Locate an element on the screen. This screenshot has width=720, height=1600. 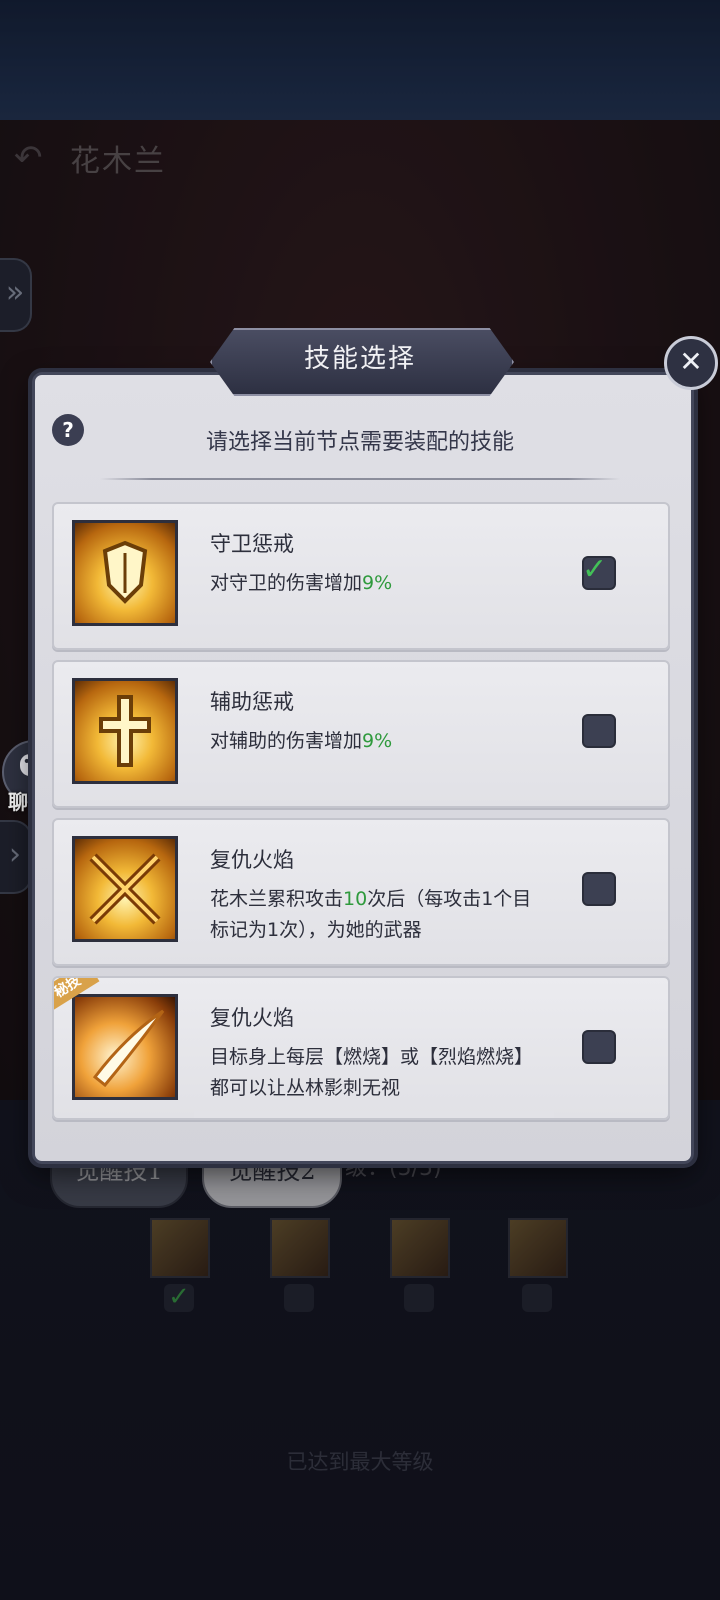
skill-description: 对辅助的伤害增加9% is located at coordinates (301, 741).